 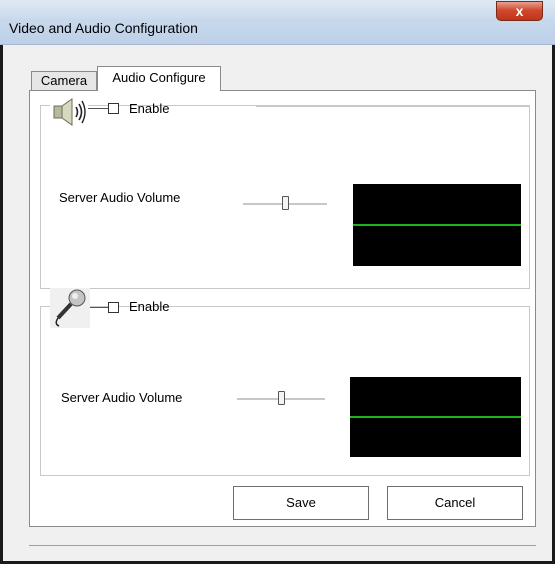 I want to click on cancel-button: Cancel, so click(x=455, y=503).